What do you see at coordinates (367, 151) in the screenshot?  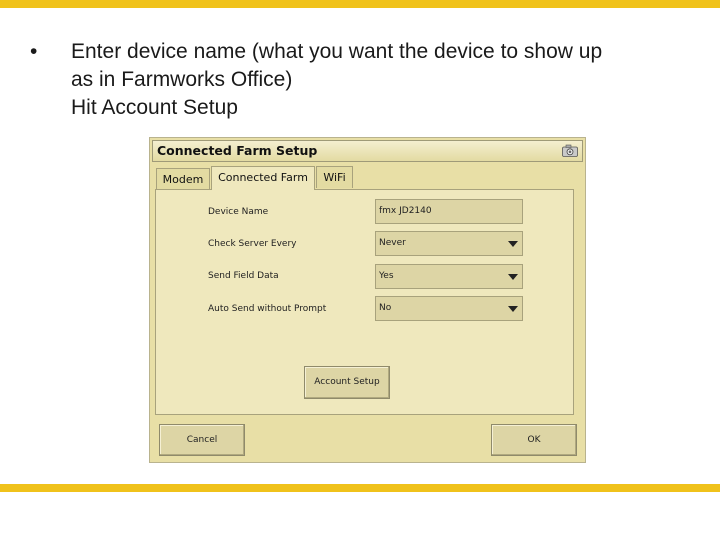 I see `dialog-titlebar: Connected Farm Setup` at bounding box center [367, 151].